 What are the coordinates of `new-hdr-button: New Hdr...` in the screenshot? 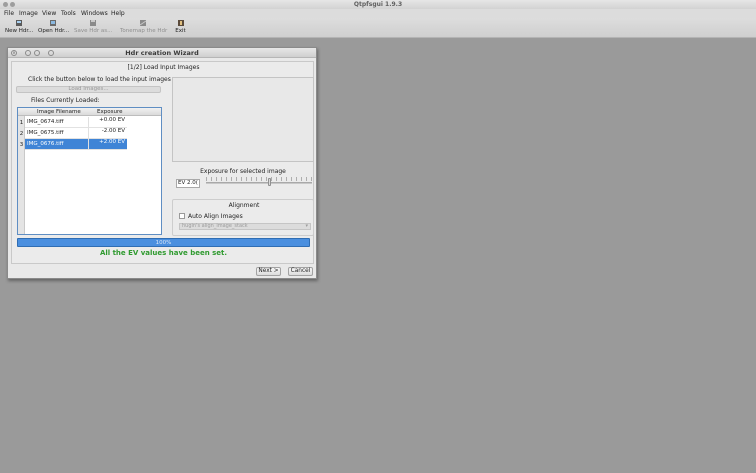 It's located at (19, 28).